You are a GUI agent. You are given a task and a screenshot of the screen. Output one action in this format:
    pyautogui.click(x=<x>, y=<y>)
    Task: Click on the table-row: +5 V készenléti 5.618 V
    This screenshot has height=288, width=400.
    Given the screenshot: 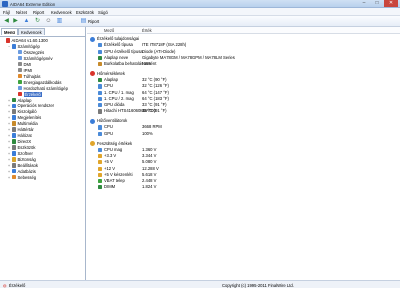 What is the action you would take?
    pyautogui.click(x=243, y=175)
    